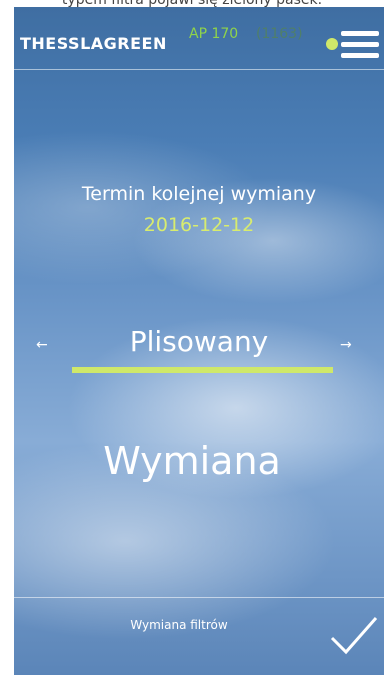 This screenshot has width=384, height=675. Describe the element at coordinates (179, 625) in the screenshot. I see `footer-title: Wymiana filtrów` at that location.